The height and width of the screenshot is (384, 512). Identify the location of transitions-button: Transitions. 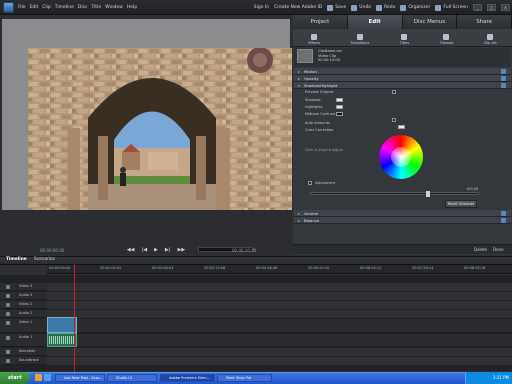
(360, 39).